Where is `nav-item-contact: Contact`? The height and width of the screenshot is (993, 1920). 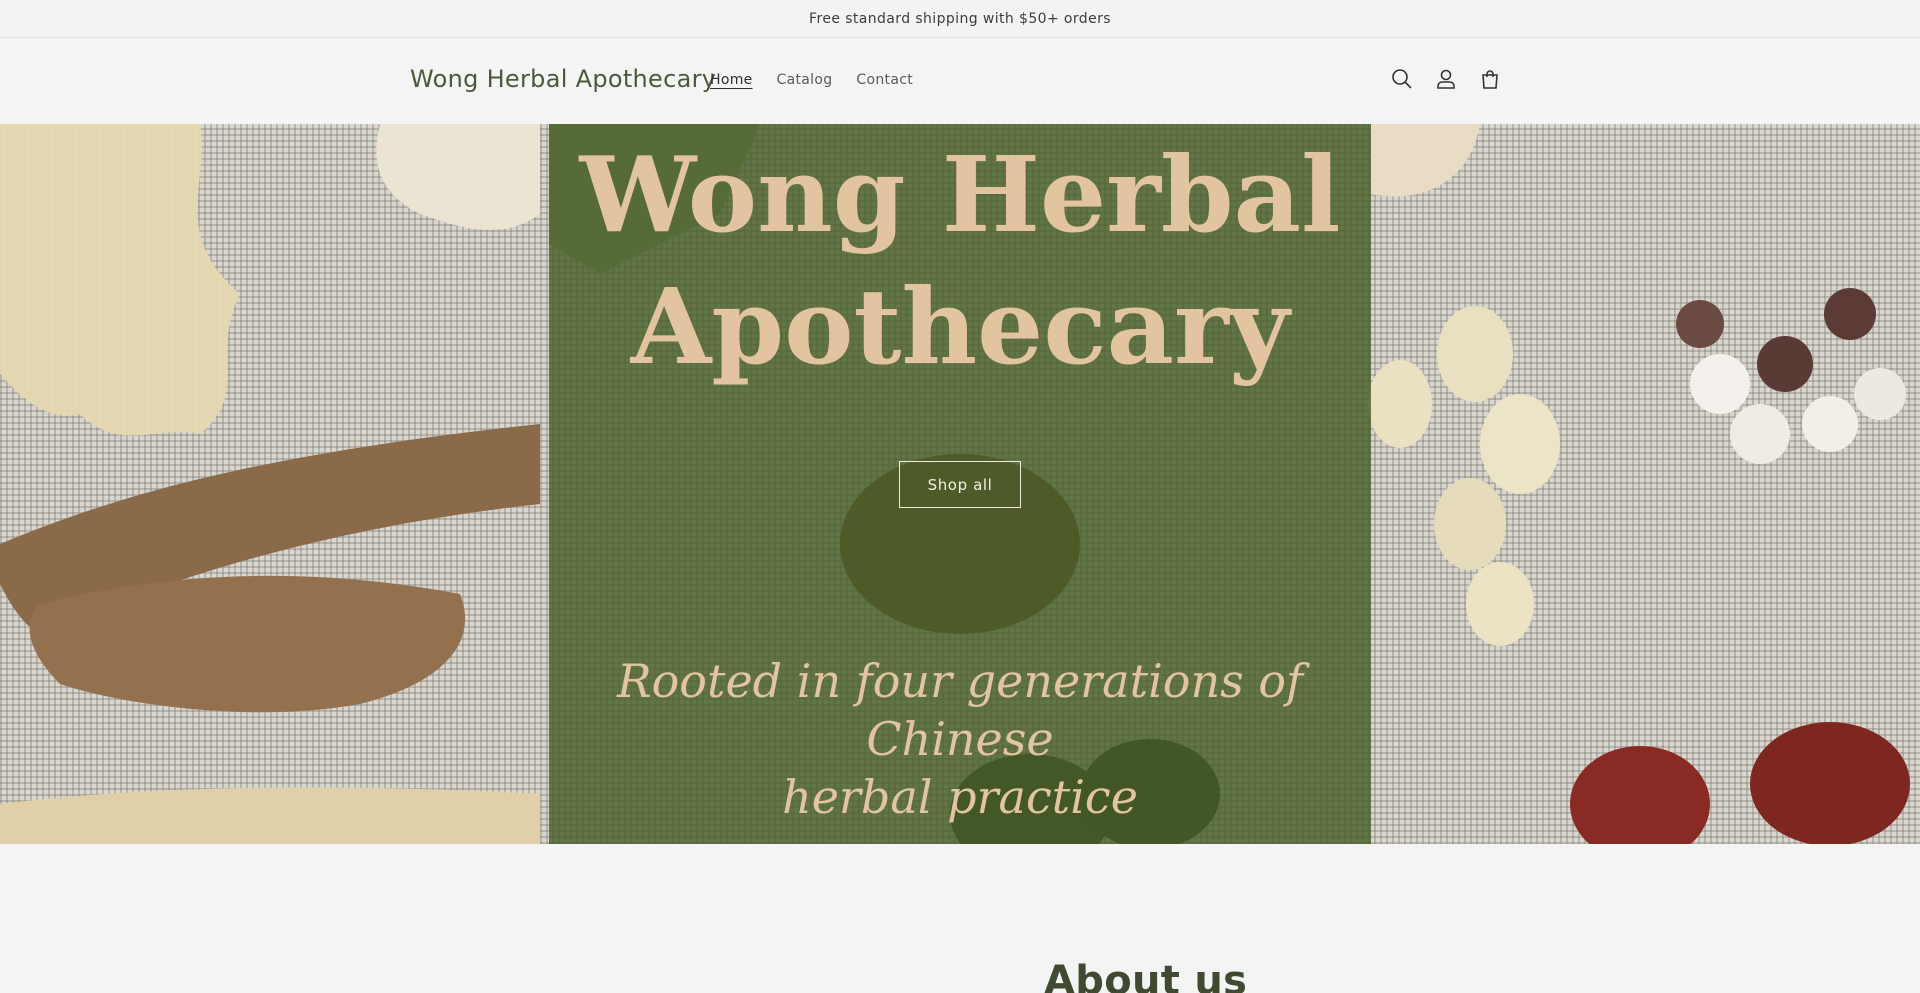
nav-item-contact: Contact is located at coordinates (884, 80).